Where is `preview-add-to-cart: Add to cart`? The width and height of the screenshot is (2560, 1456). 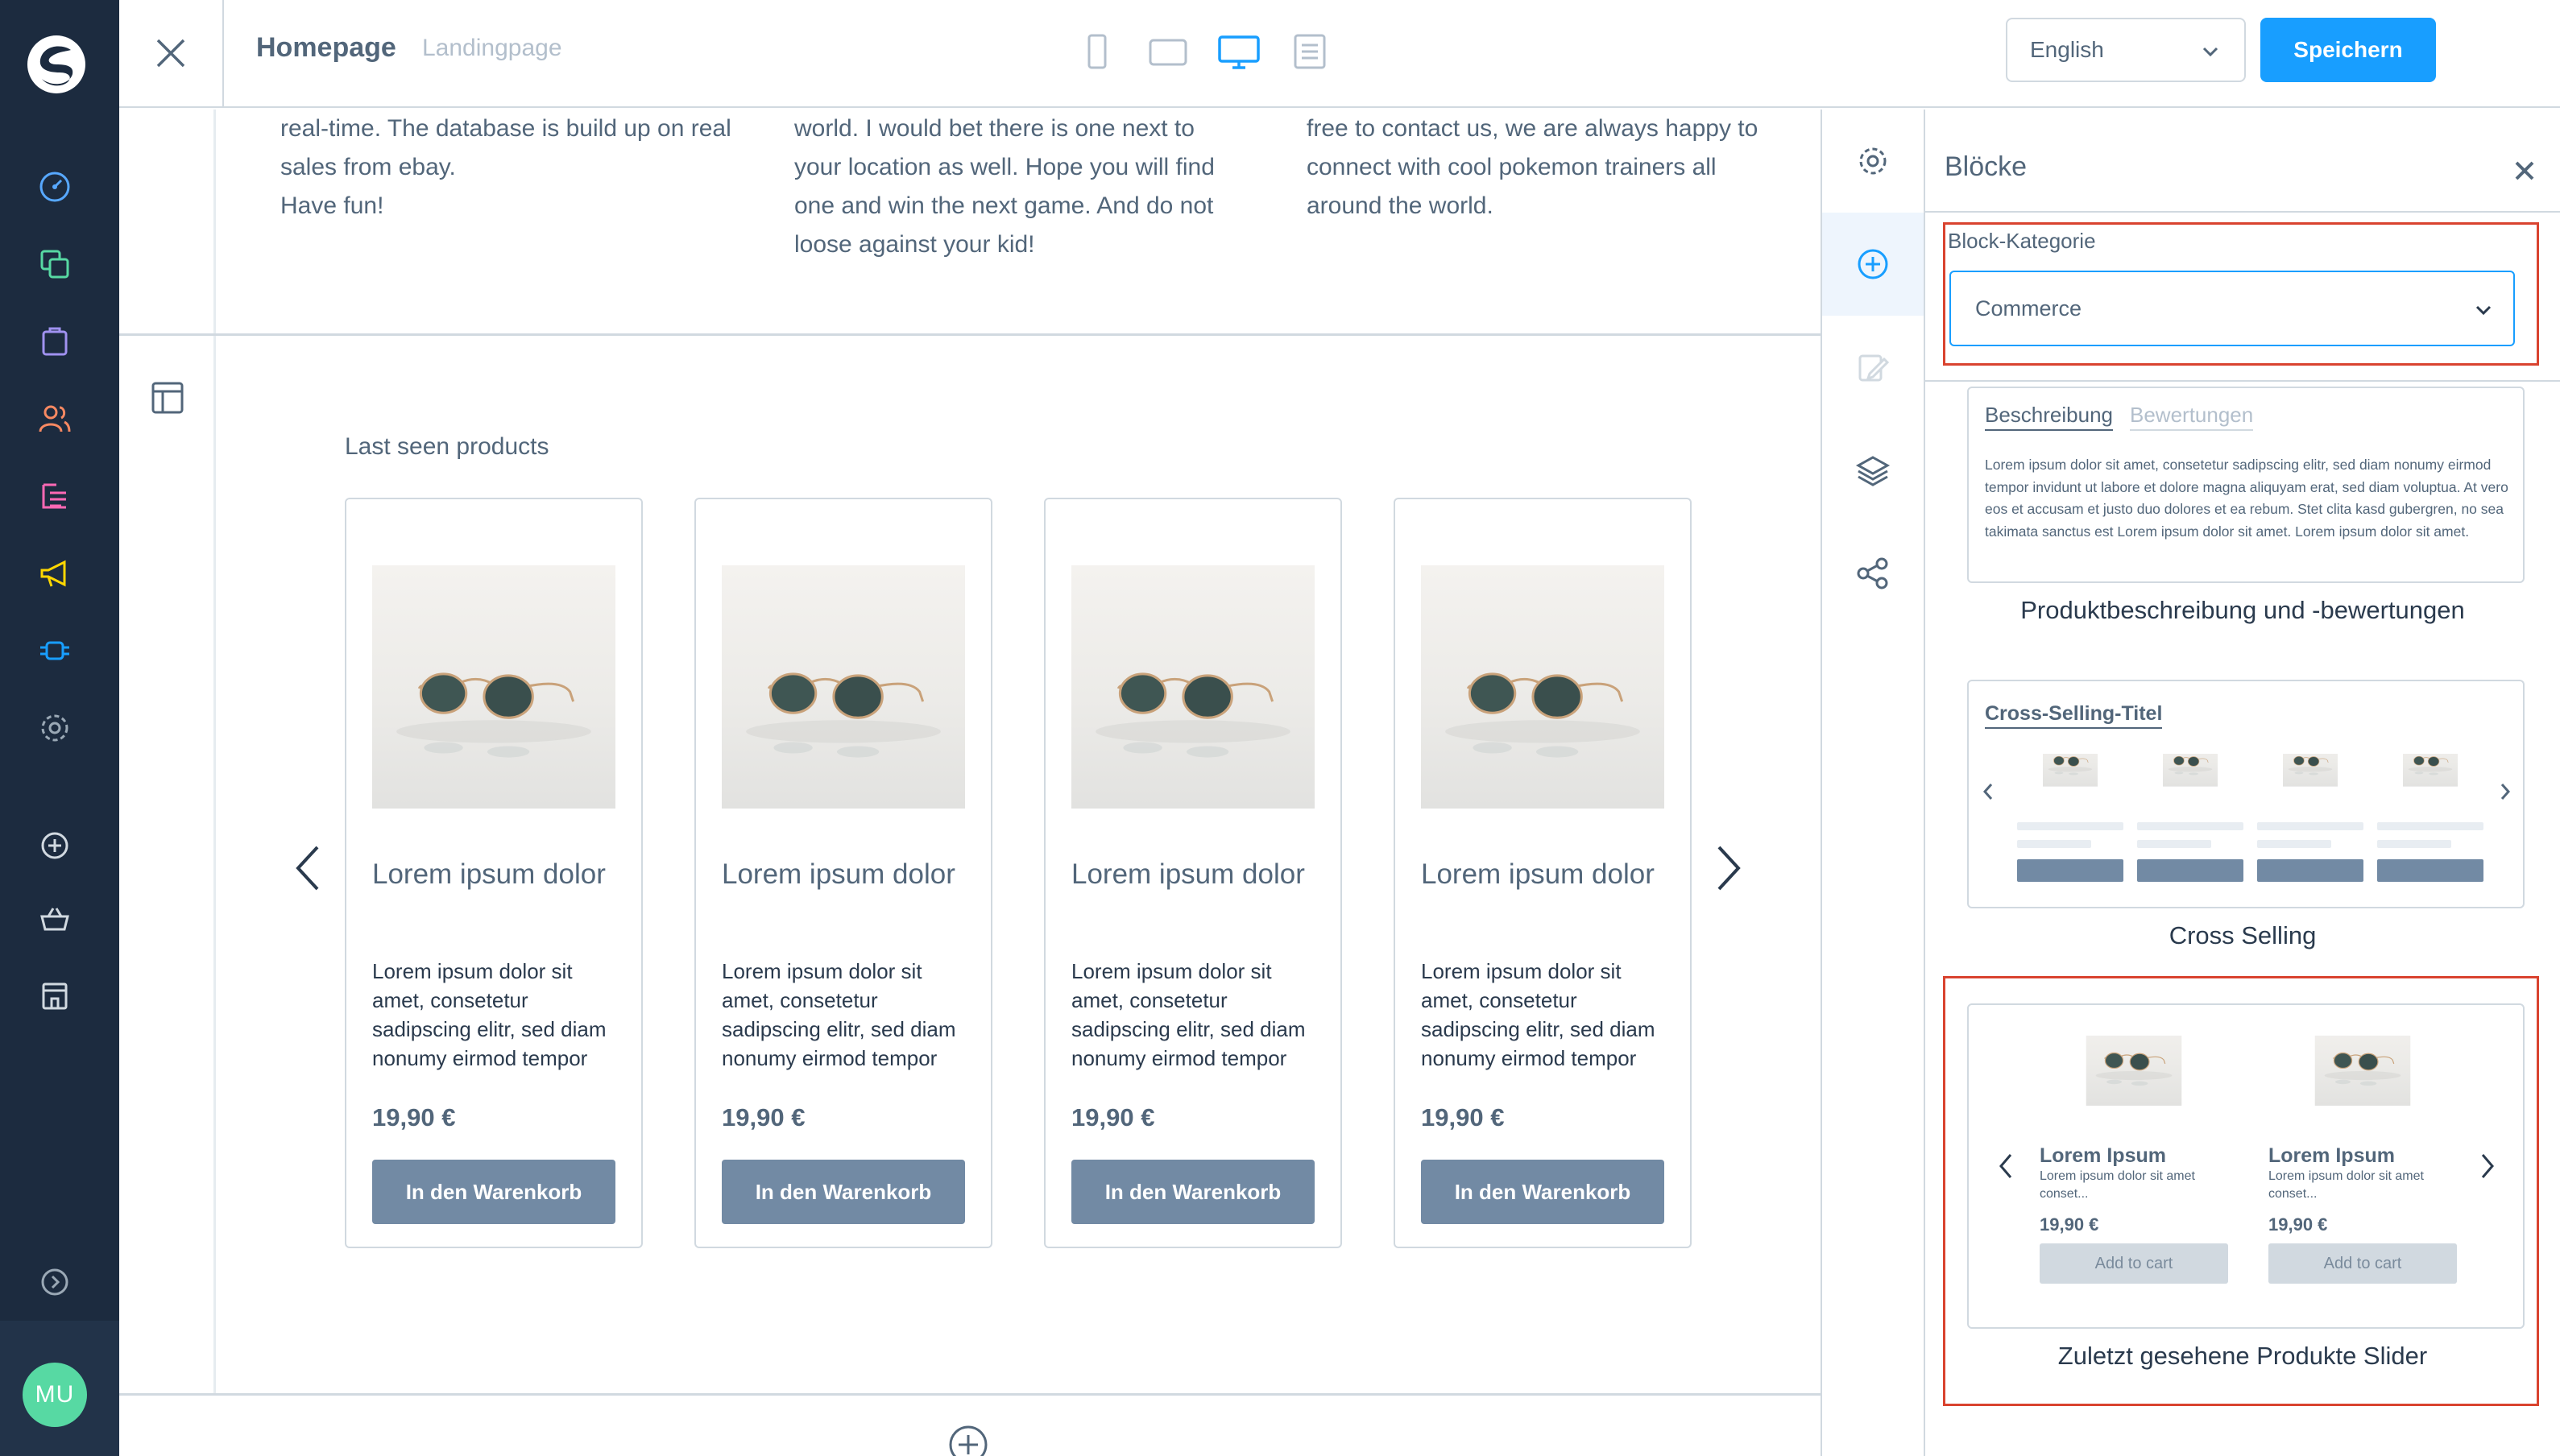
preview-add-to-cart: Add to cart is located at coordinates (2362, 1264).